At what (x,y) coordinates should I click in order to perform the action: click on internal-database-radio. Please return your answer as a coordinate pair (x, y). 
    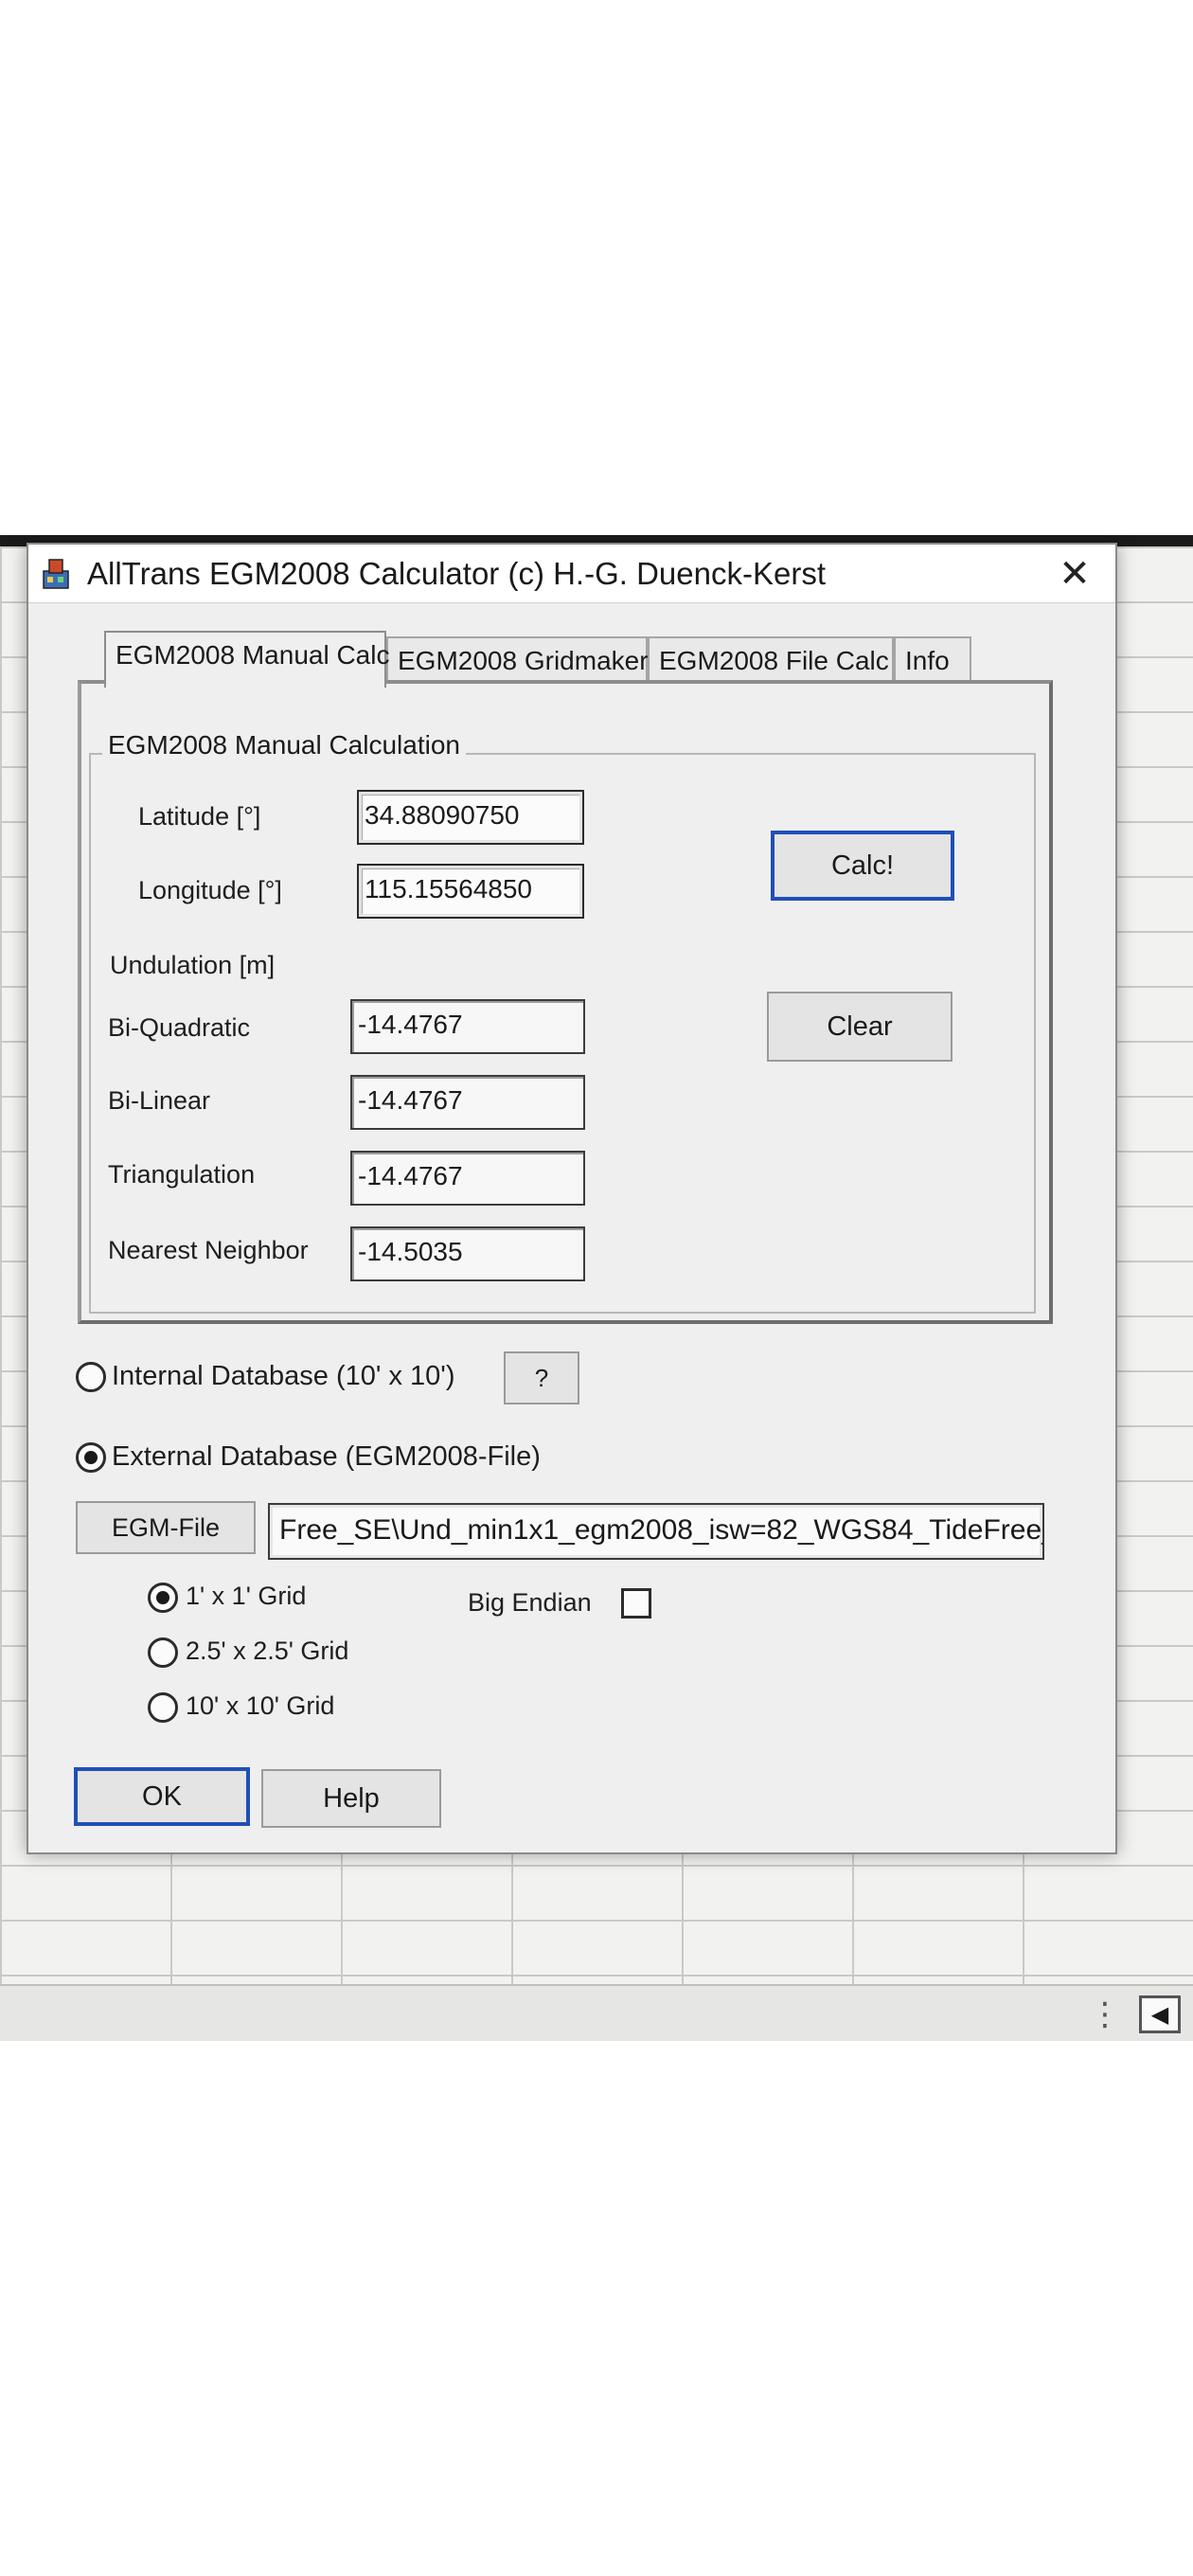
    Looking at the image, I should click on (91, 1377).